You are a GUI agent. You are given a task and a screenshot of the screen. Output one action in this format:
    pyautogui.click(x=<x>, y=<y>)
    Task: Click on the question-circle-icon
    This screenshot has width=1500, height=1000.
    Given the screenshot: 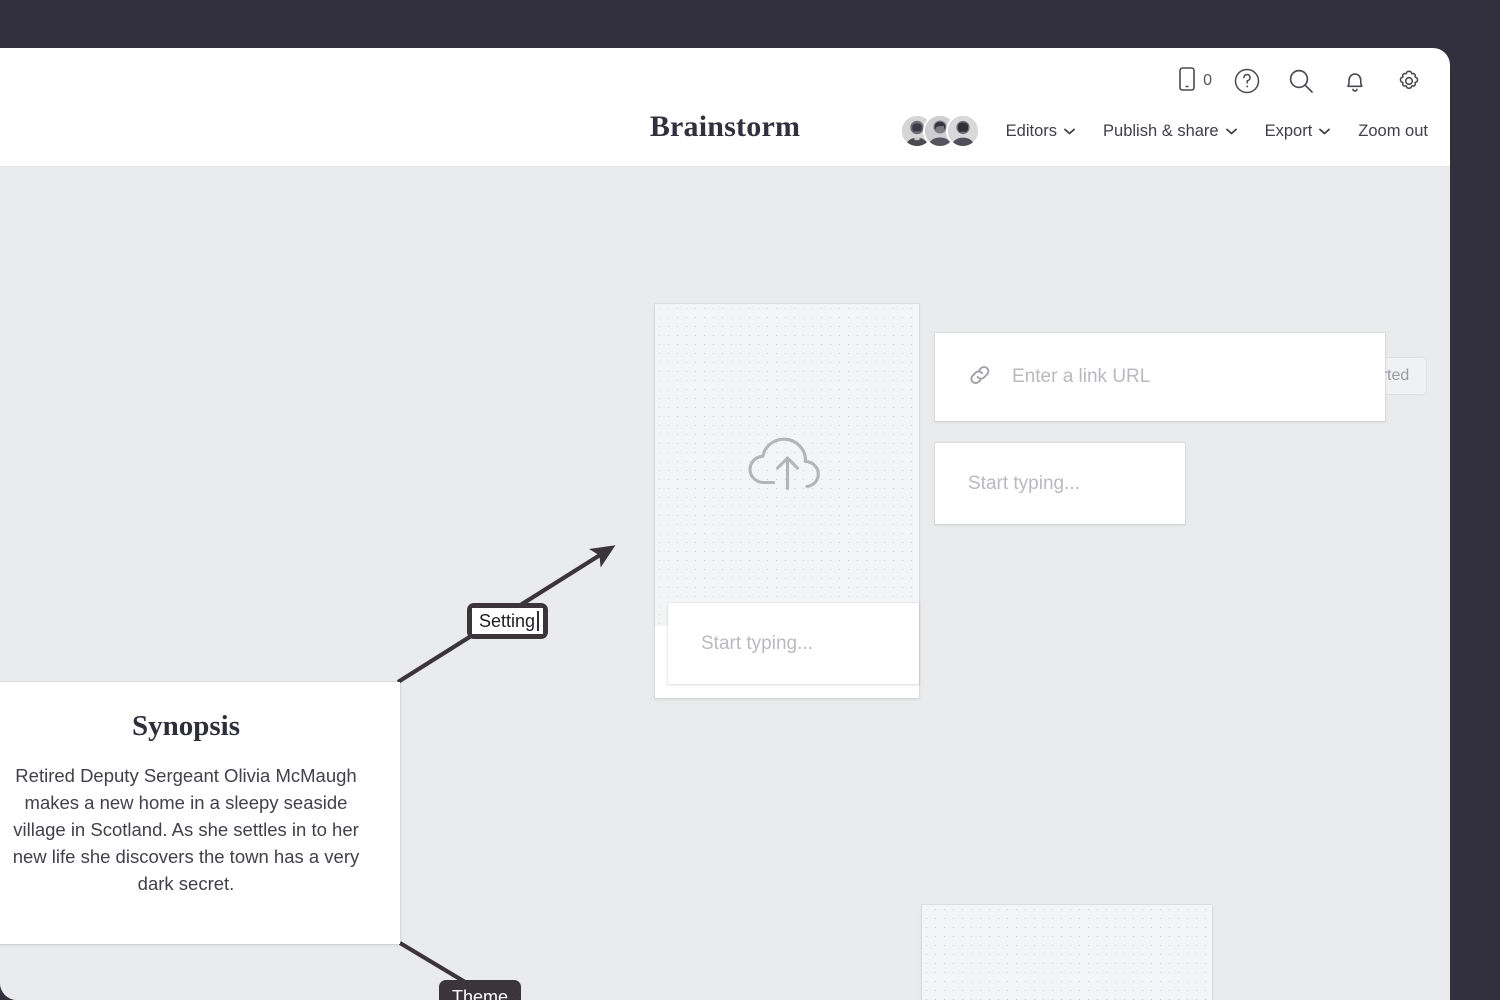 What is the action you would take?
    pyautogui.click(x=1247, y=81)
    